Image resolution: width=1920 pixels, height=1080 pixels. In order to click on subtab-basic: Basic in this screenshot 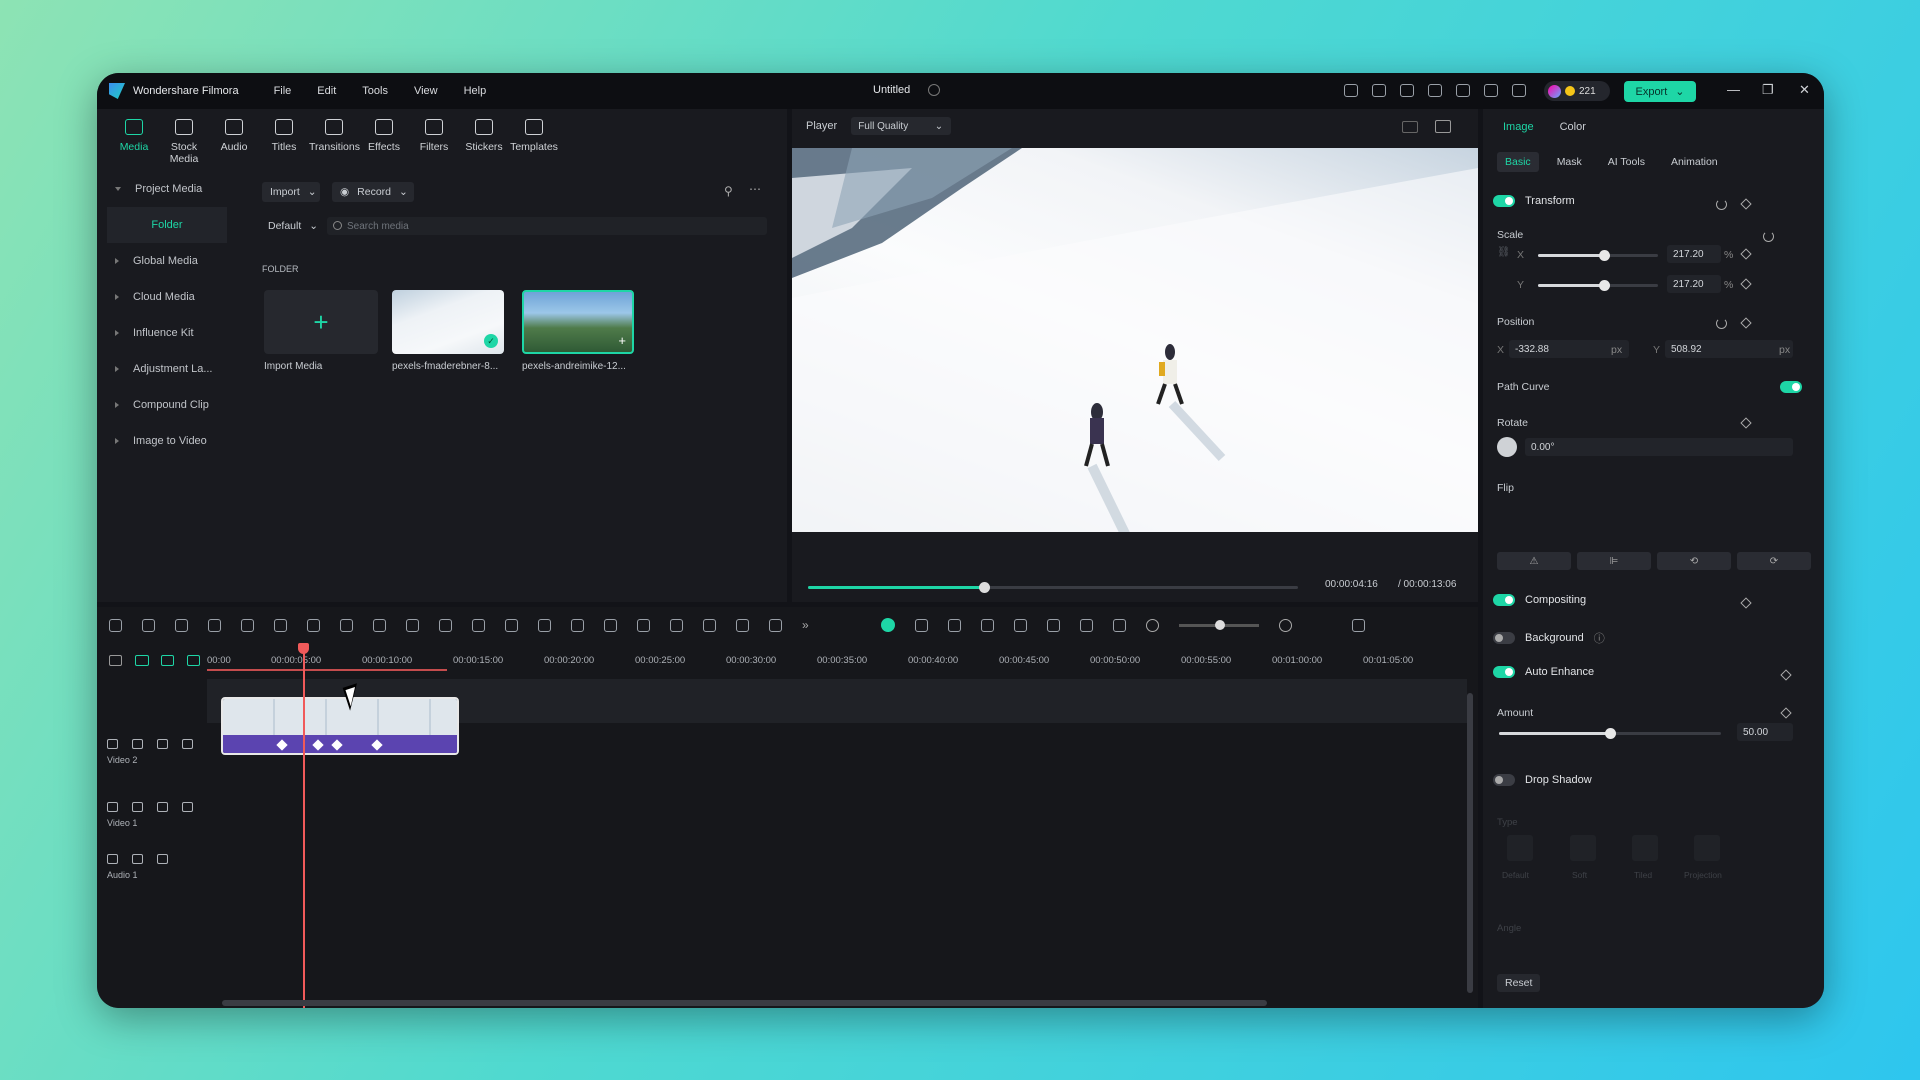, I will do `click(1518, 162)`.